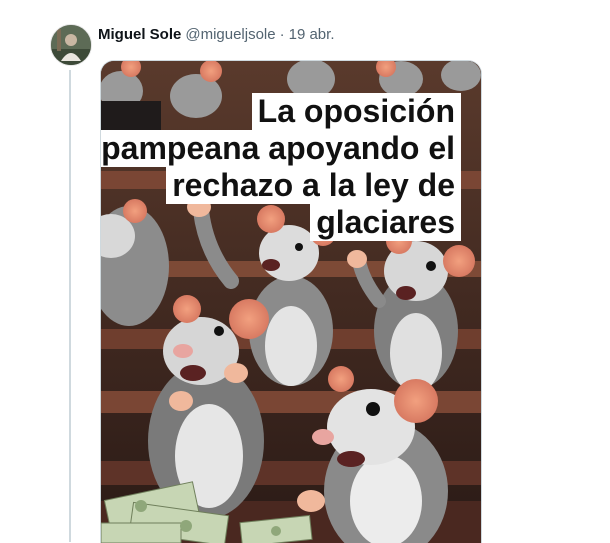  Describe the element at coordinates (313, 185) in the screenshot. I see `caption-line: rechazo a la ley de` at that location.